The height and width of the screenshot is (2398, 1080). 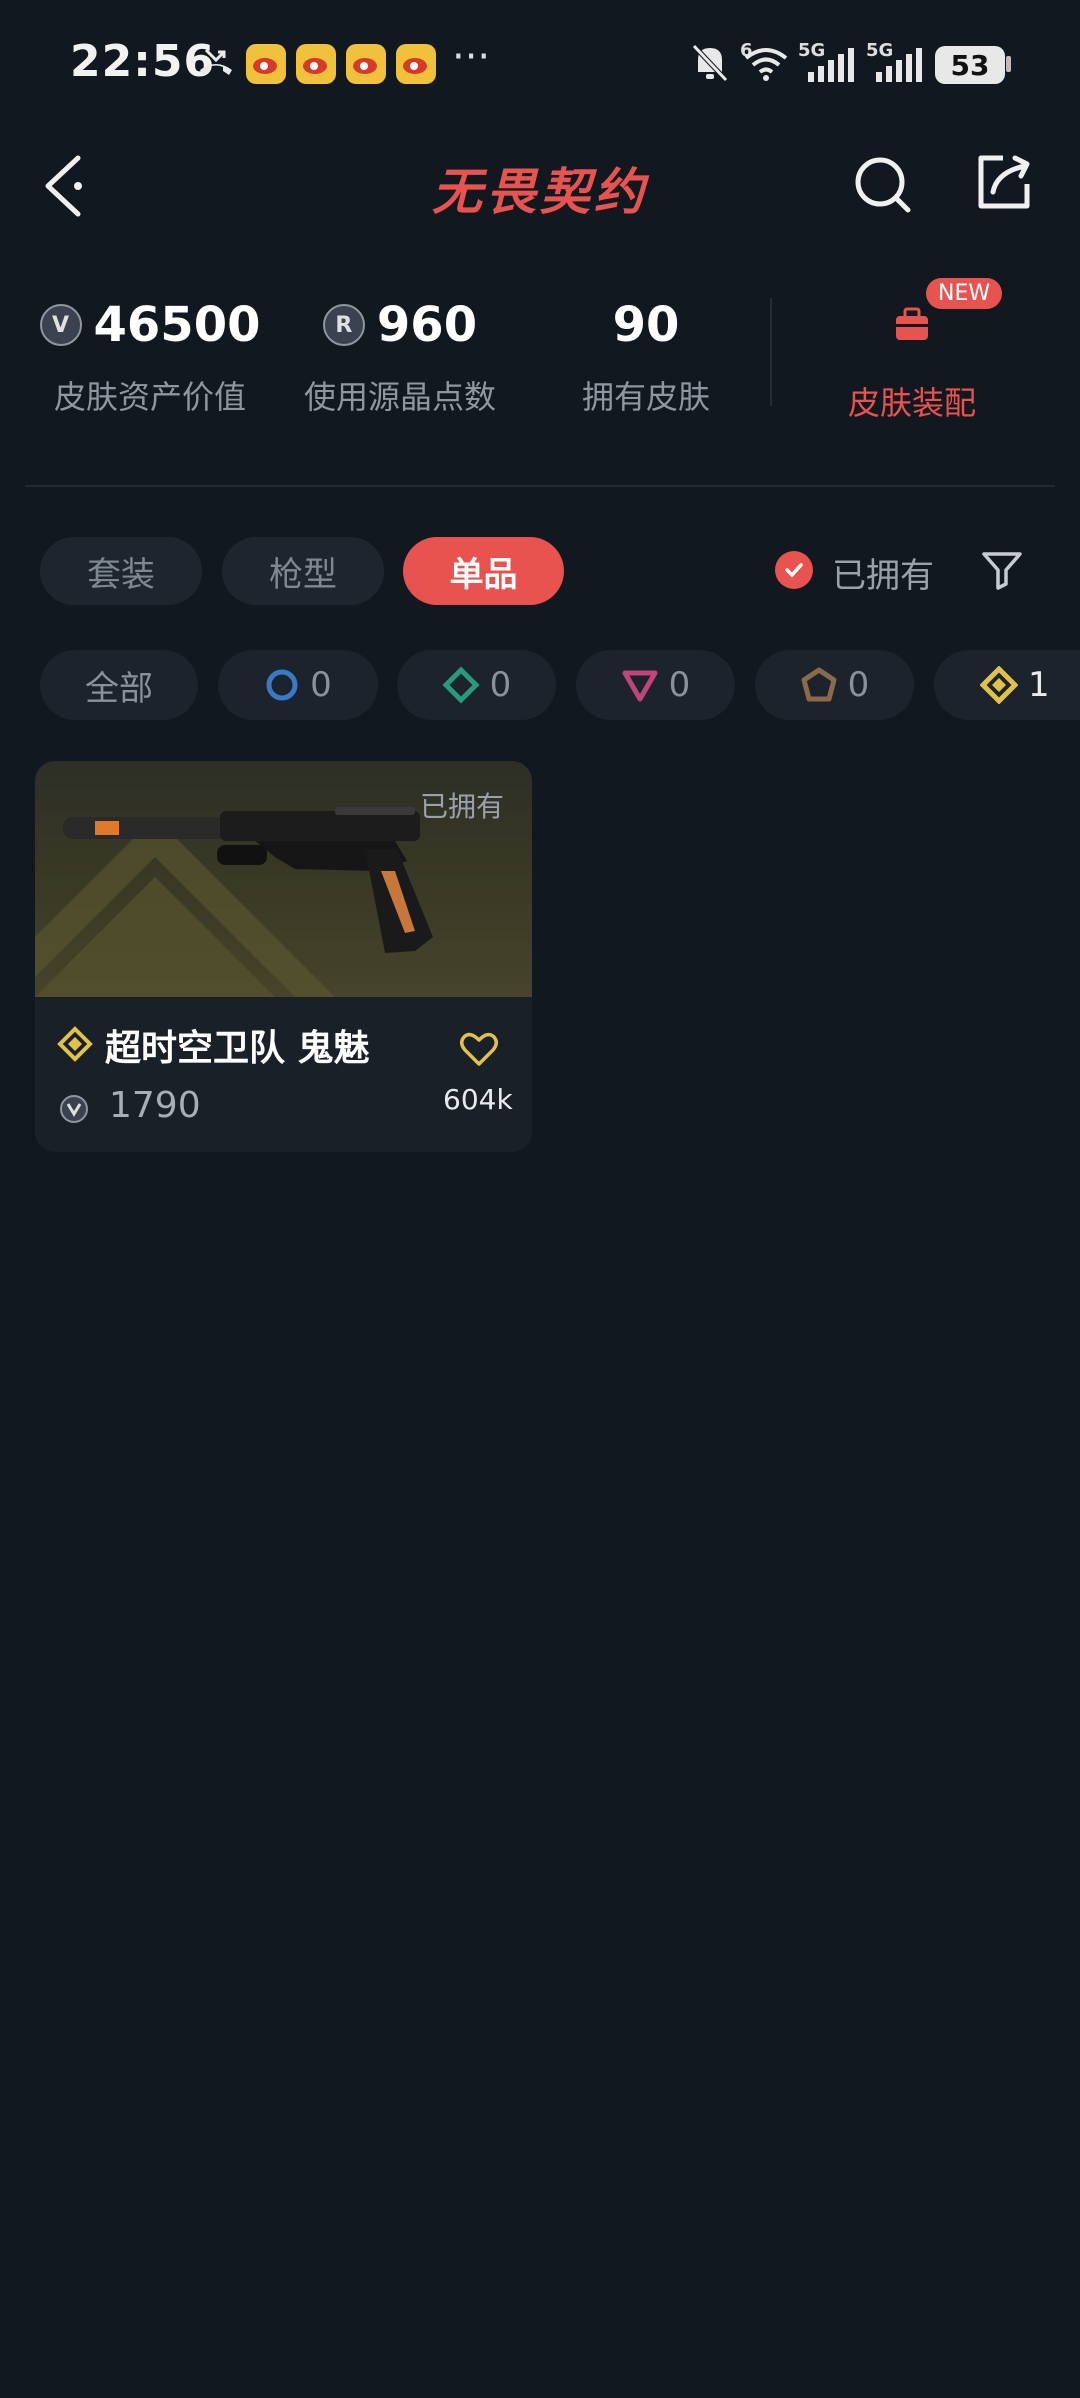 What do you see at coordinates (119, 688) in the screenshot?
I see `rarity-chip-label: 全部` at bounding box center [119, 688].